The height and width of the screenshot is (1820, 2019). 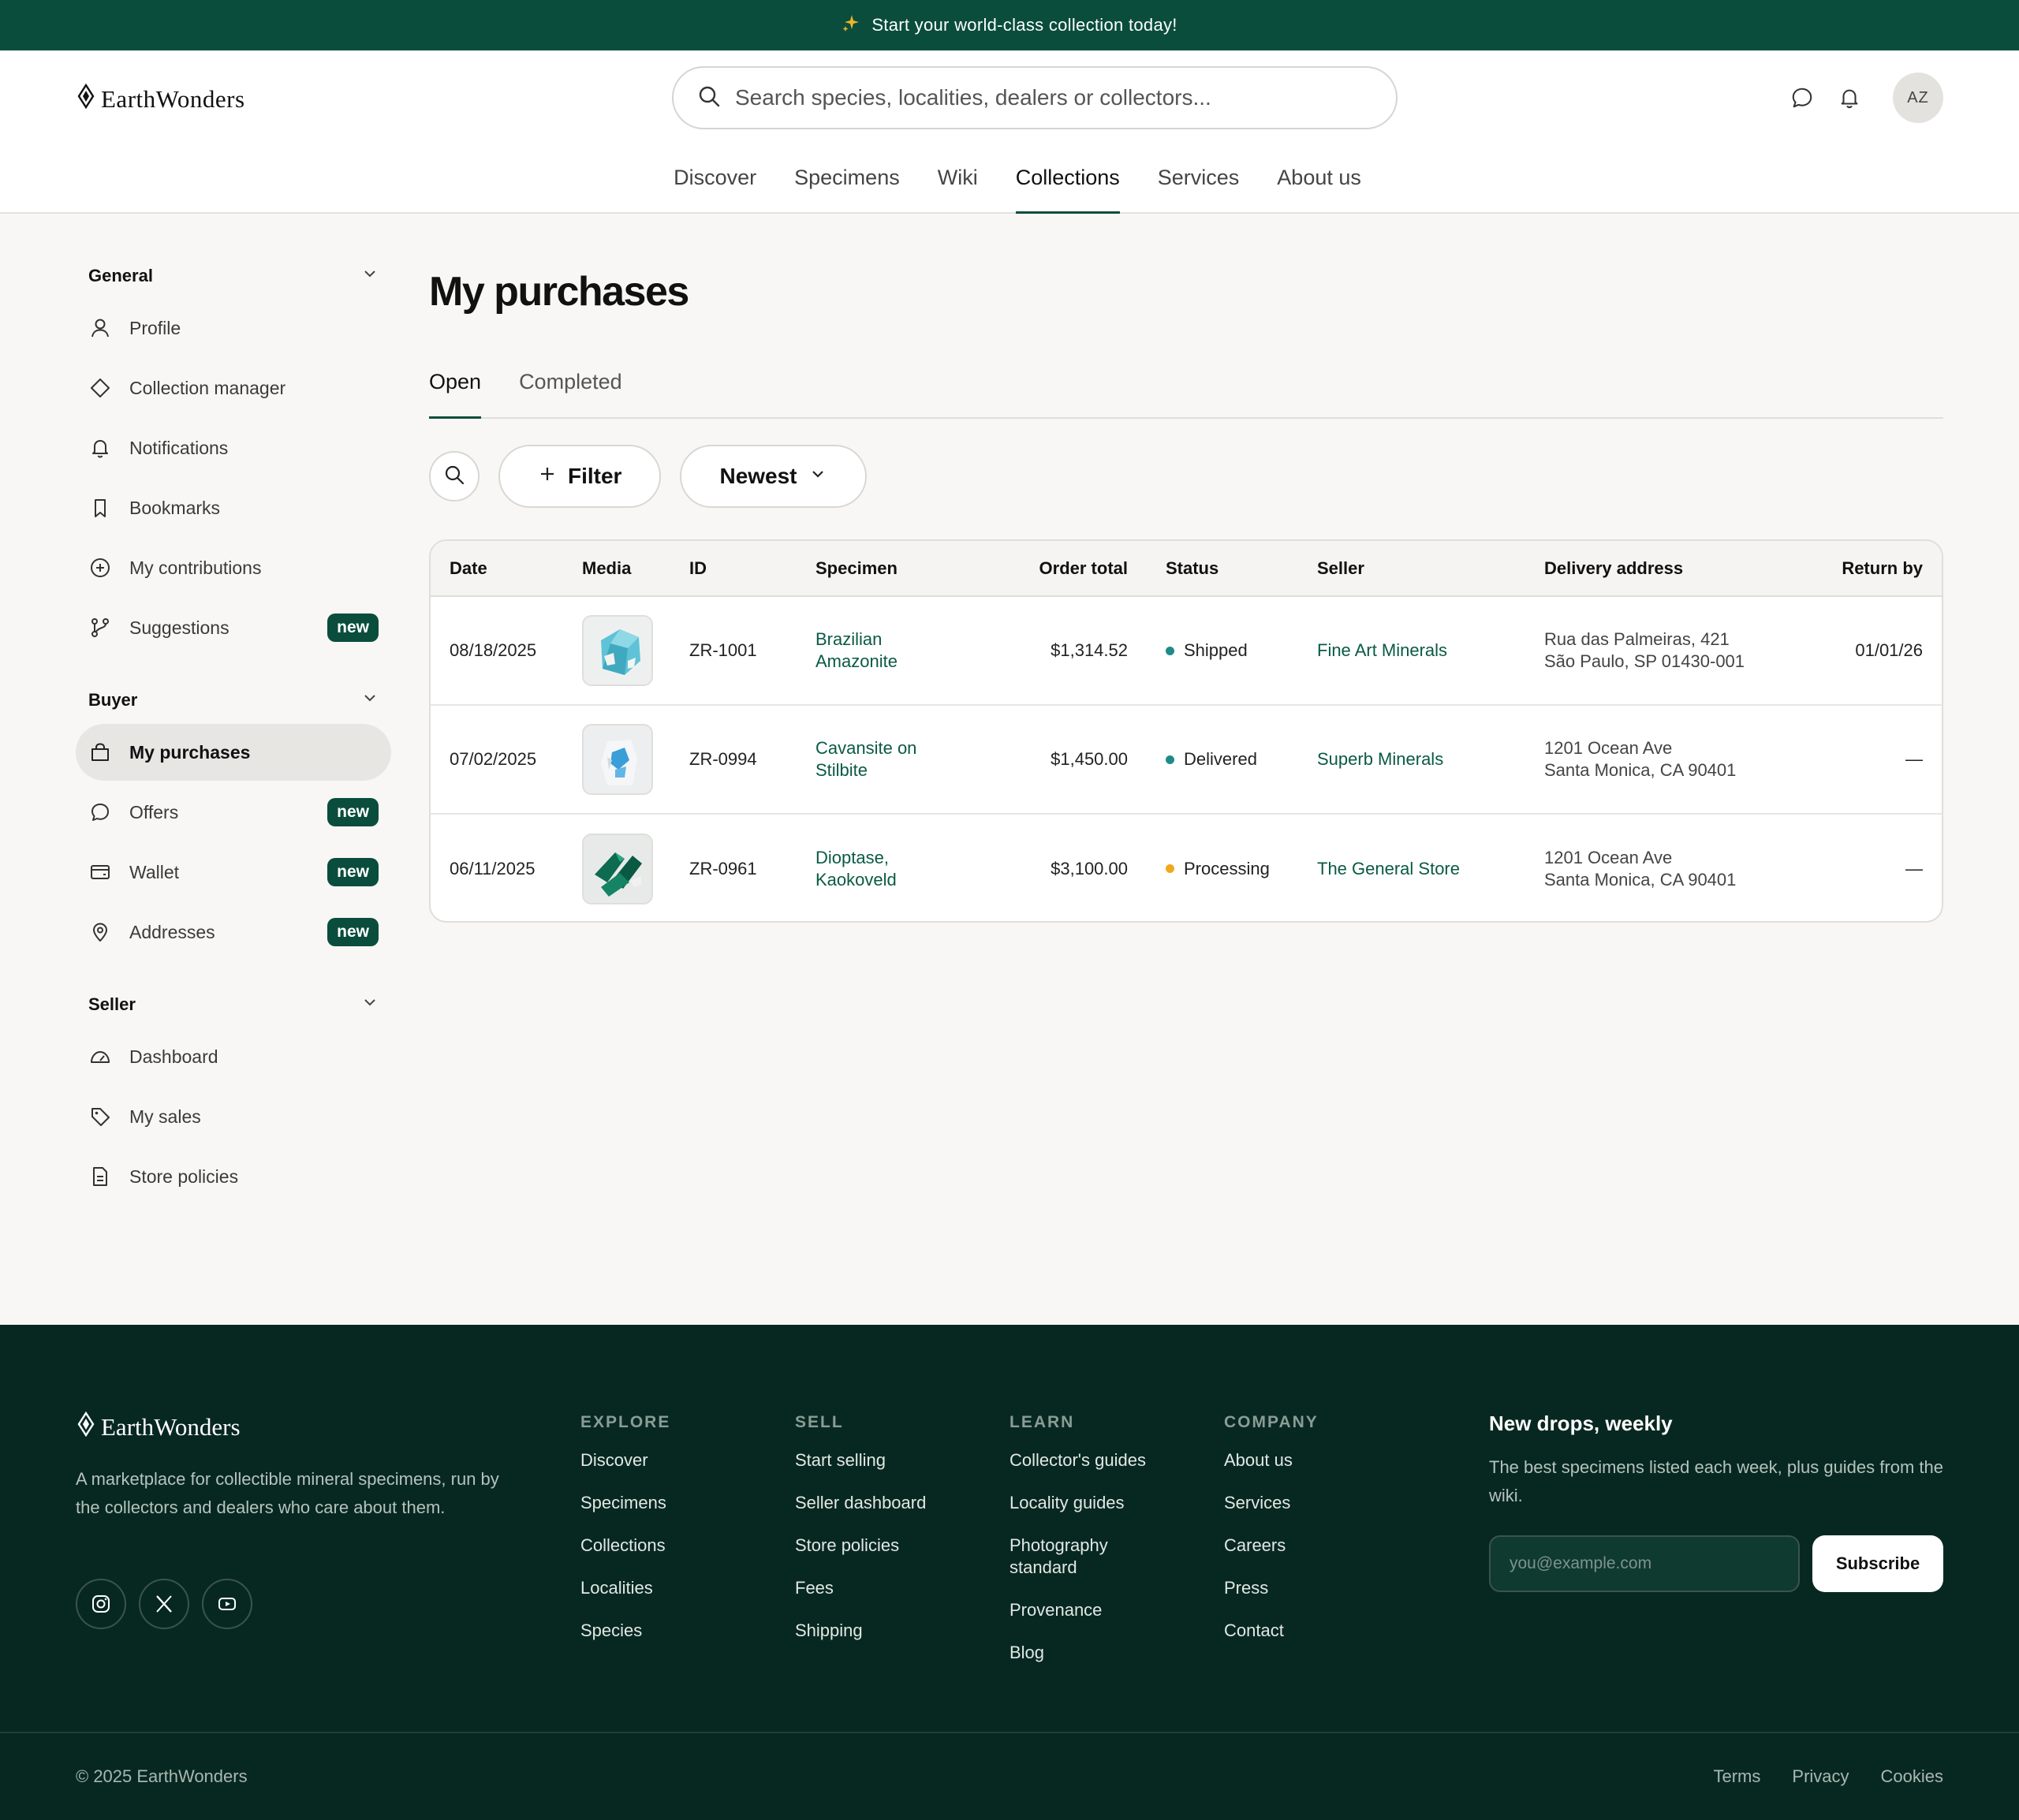 I want to click on table-search-button, so click(x=454, y=476).